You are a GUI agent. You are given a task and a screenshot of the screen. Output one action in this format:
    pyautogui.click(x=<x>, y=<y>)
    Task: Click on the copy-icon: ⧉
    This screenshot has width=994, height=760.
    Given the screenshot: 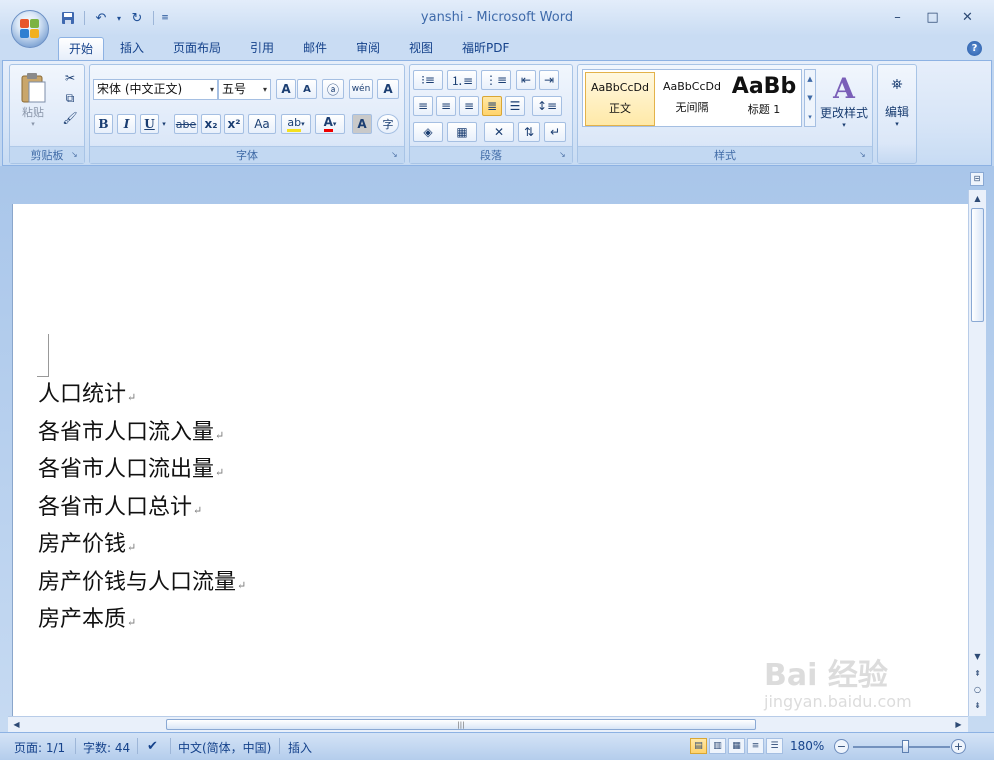 What is the action you would take?
    pyautogui.click(x=70, y=98)
    